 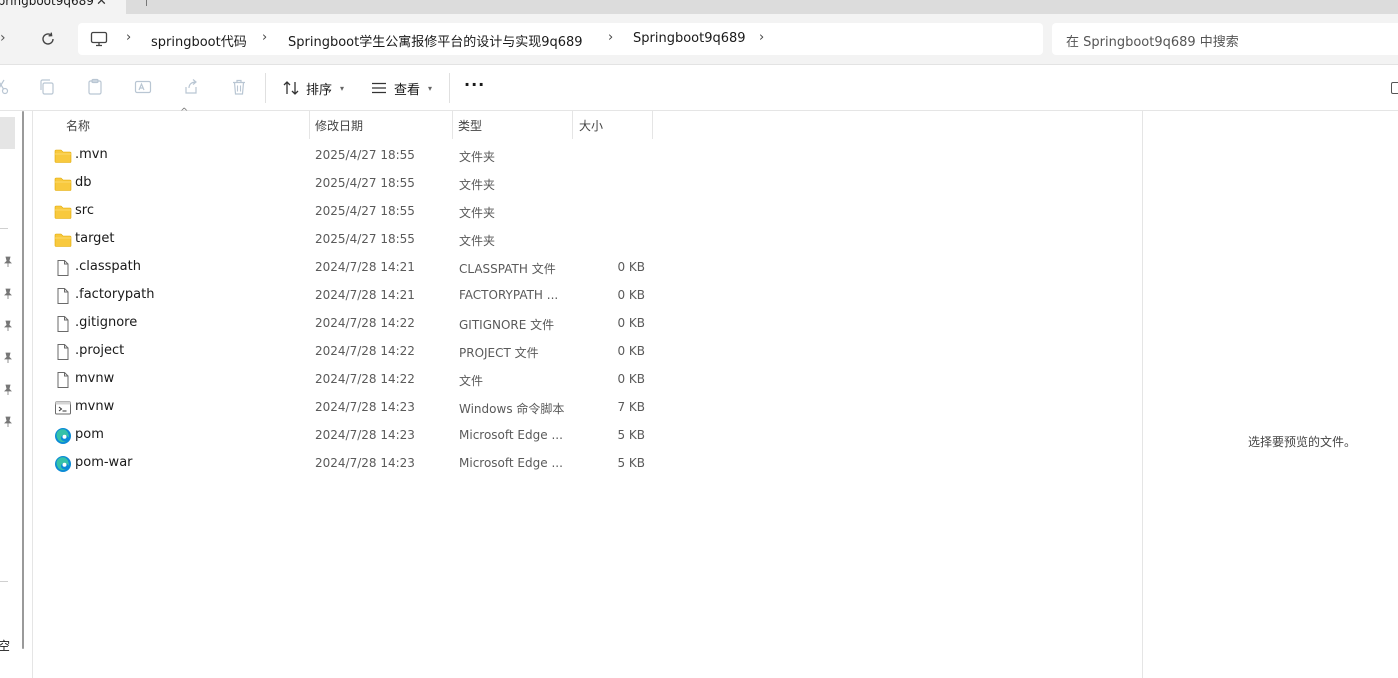 I want to click on paste-icon, so click(x=95, y=87).